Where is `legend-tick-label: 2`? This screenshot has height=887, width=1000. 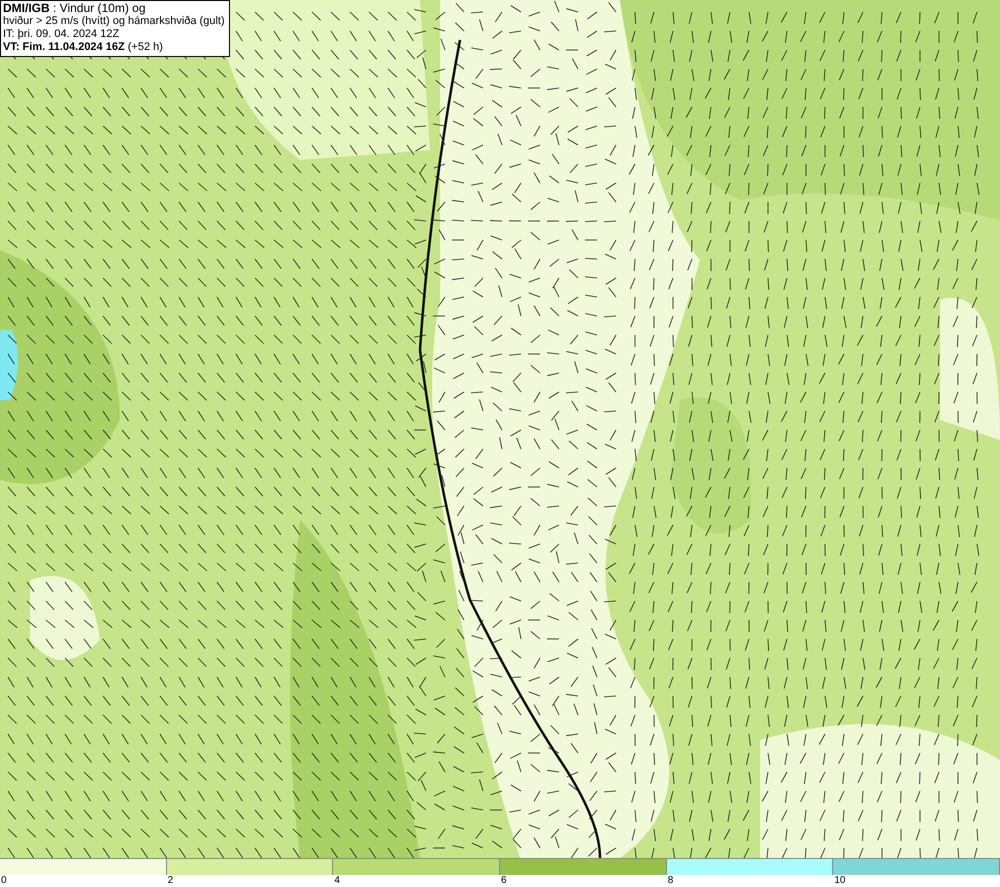
legend-tick-label: 2 is located at coordinates (171, 880).